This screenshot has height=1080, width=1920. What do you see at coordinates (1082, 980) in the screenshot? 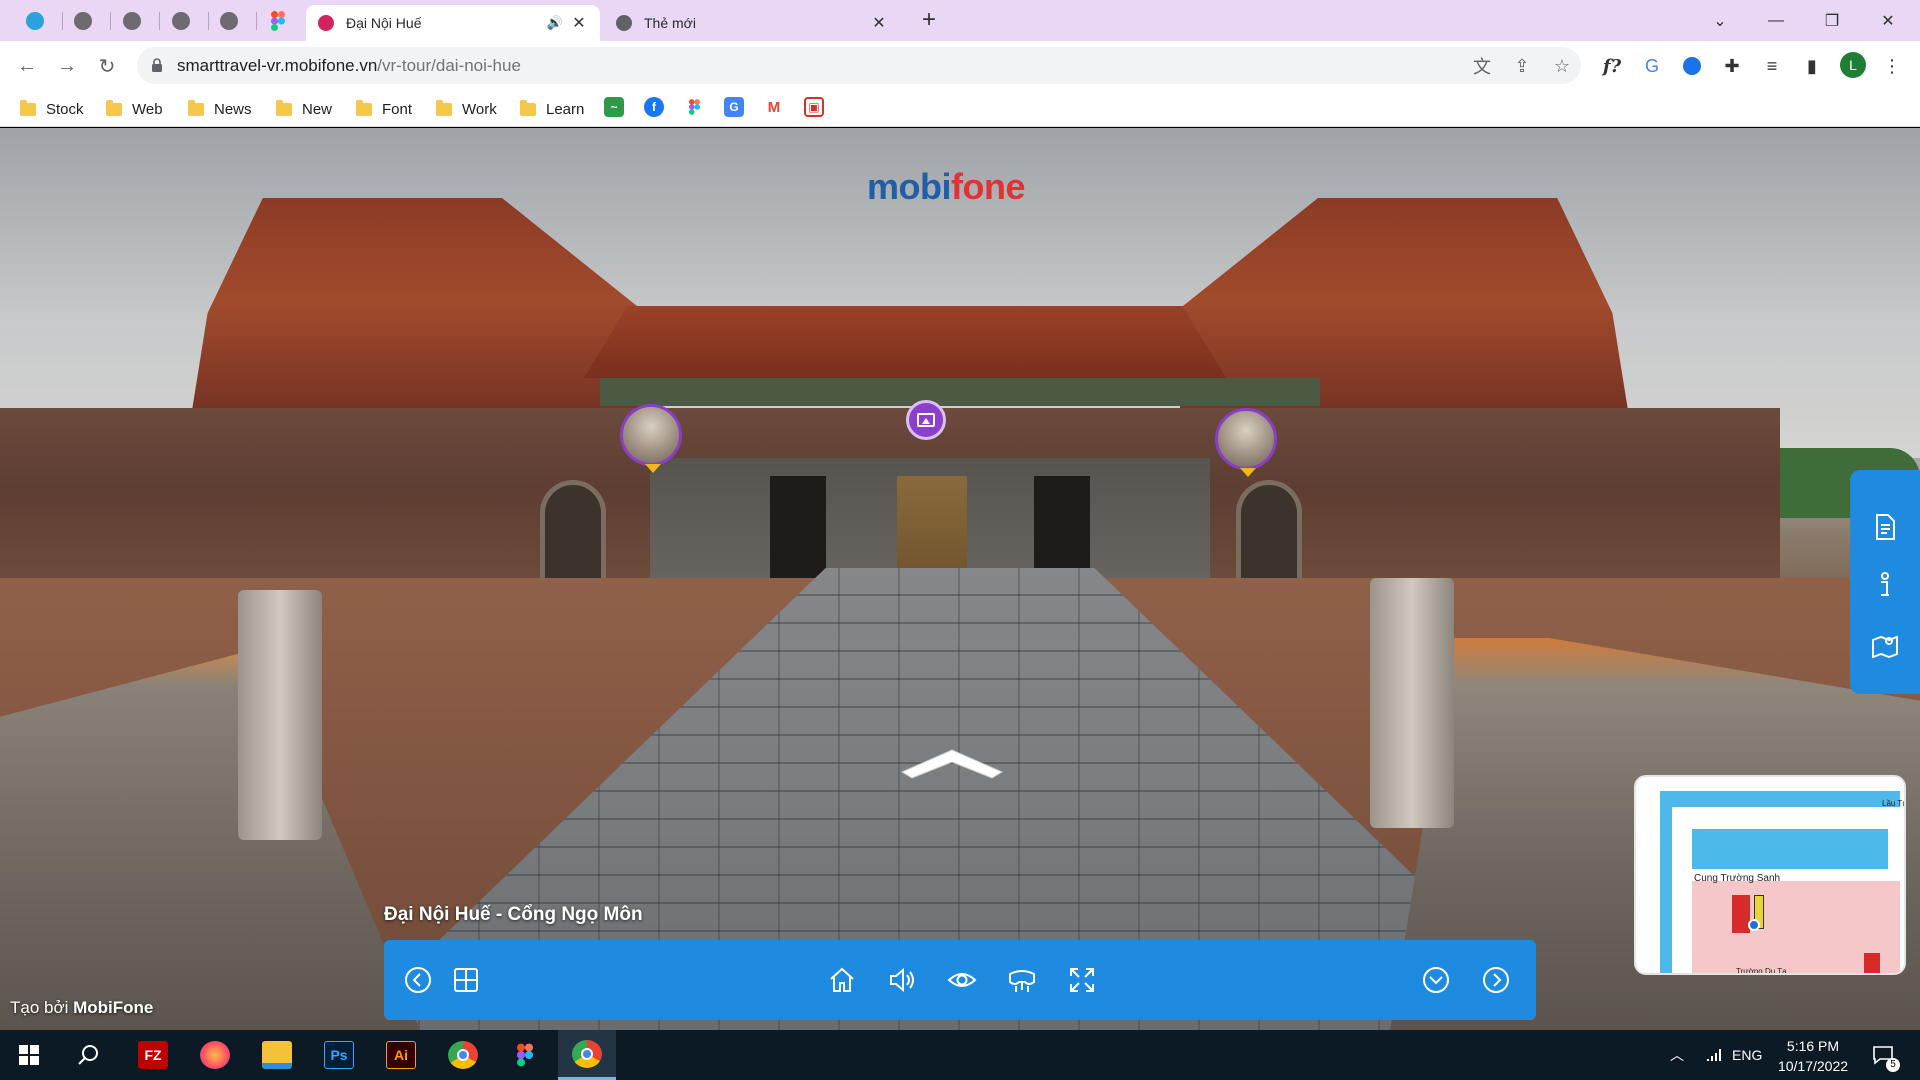
I see `fullscreen-icon` at bounding box center [1082, 980].